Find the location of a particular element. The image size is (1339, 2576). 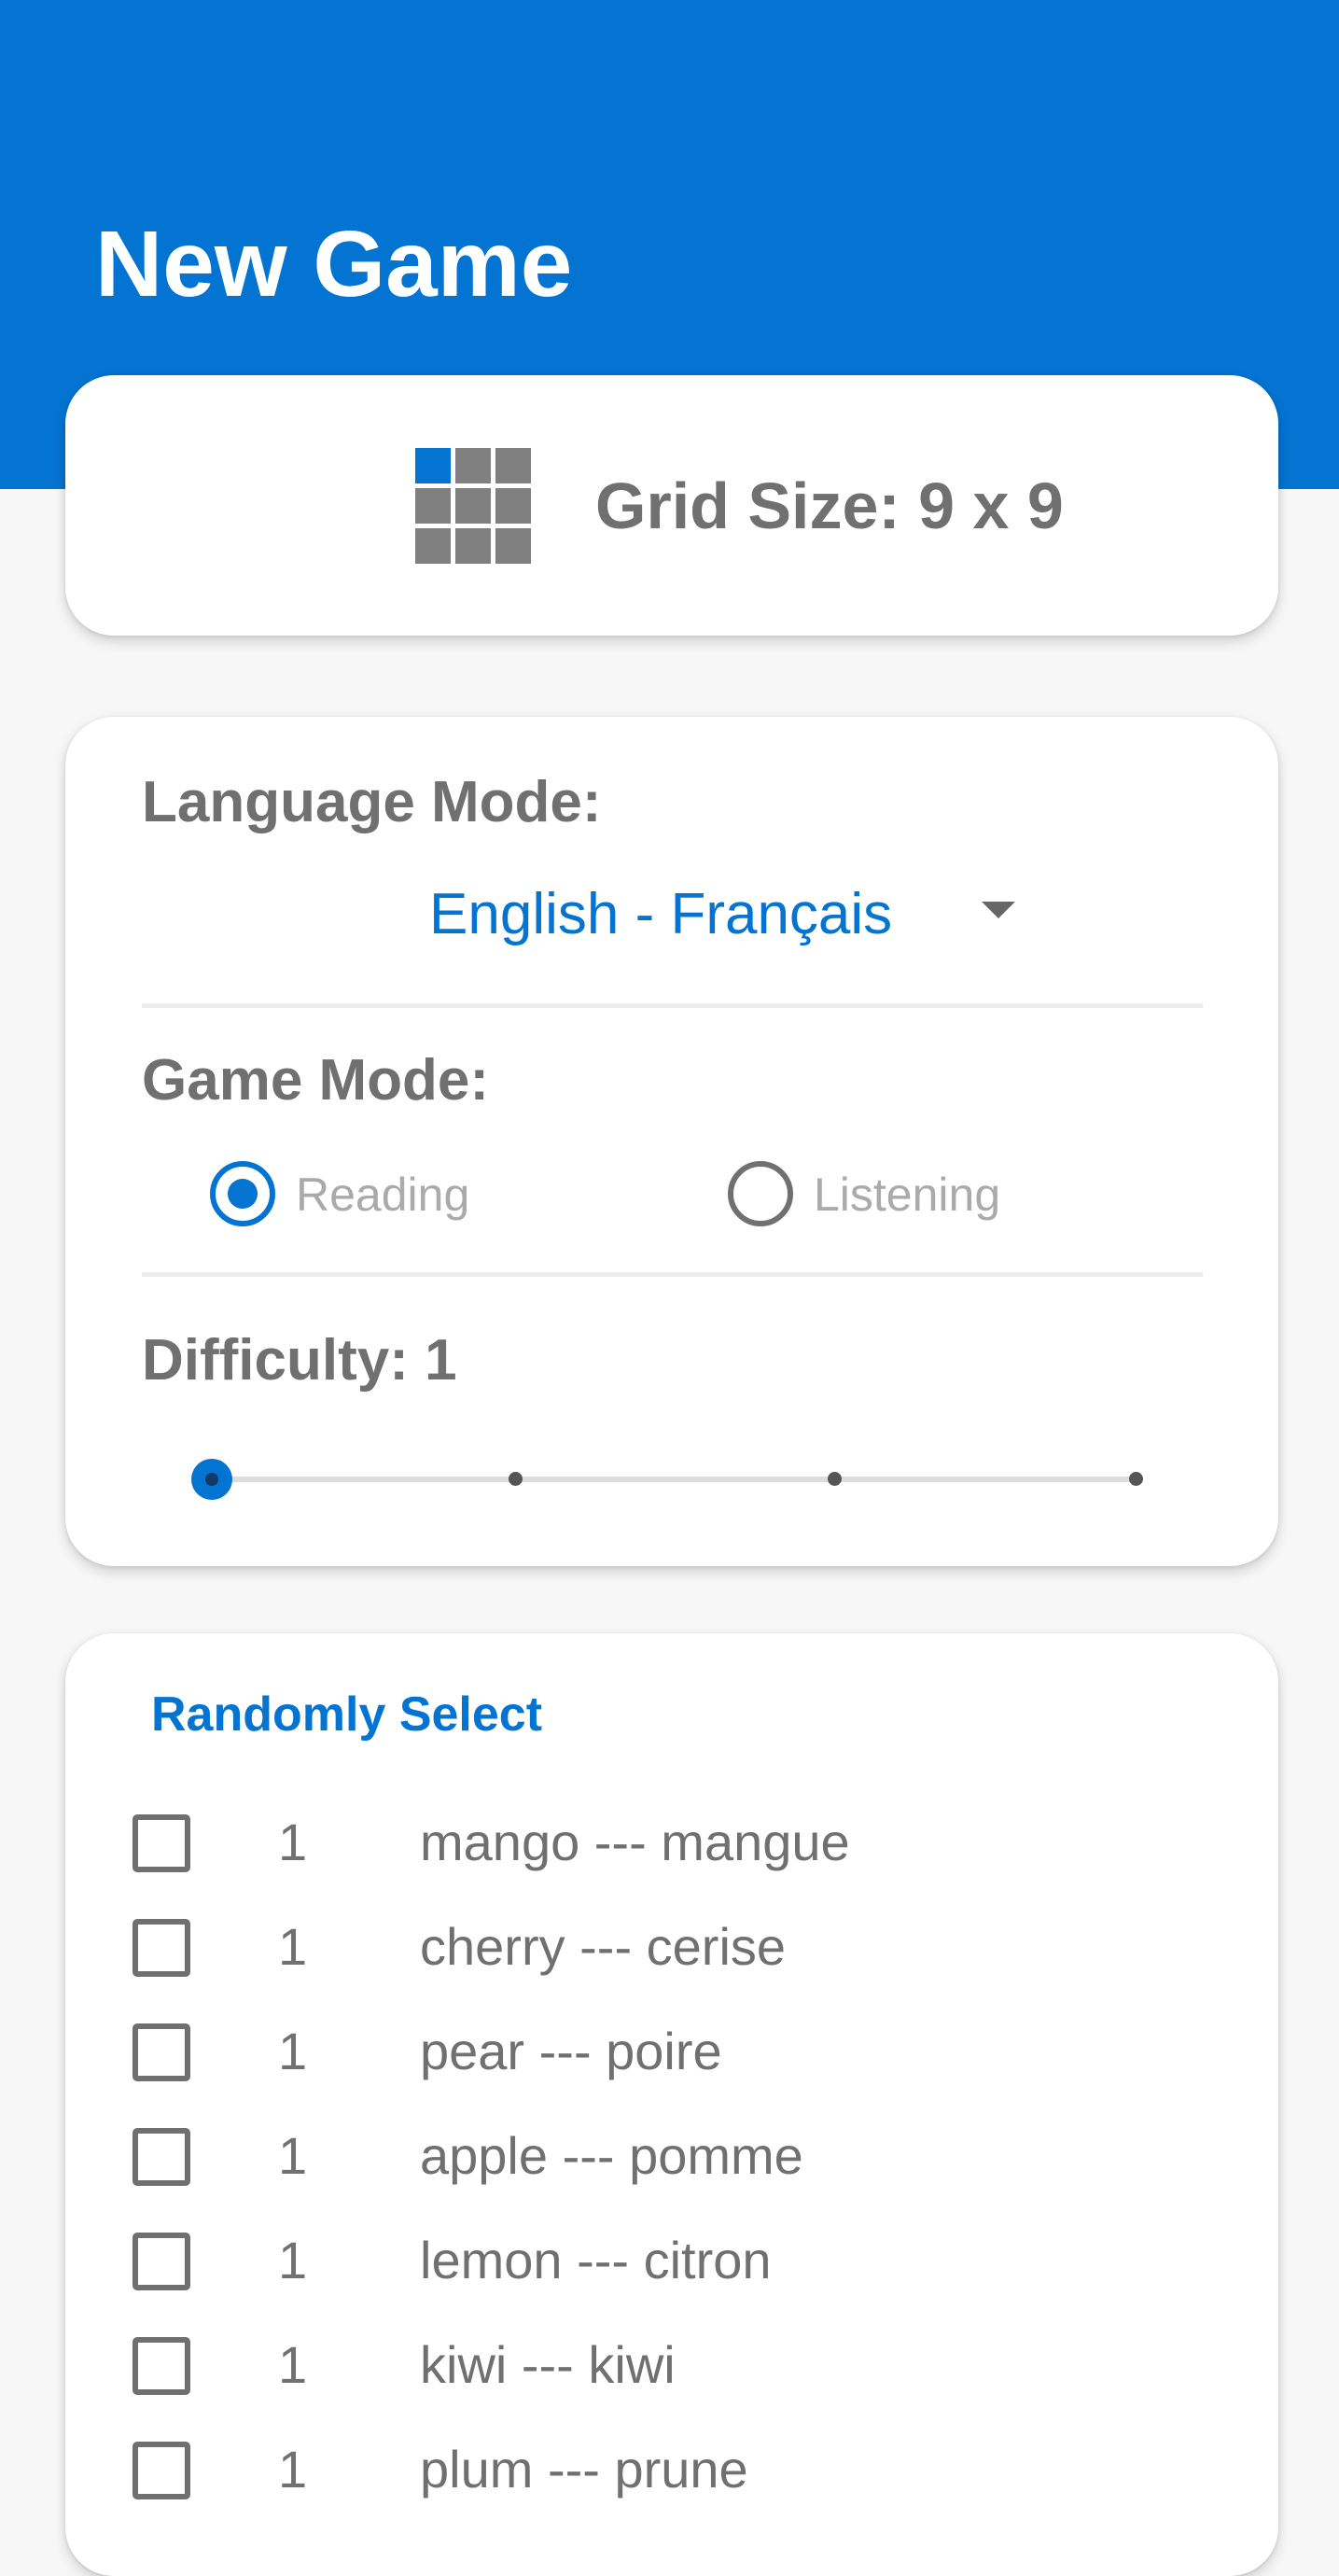

grid-size-label: Grid Size: 9 x 9 is located at coordinates (829, 506).